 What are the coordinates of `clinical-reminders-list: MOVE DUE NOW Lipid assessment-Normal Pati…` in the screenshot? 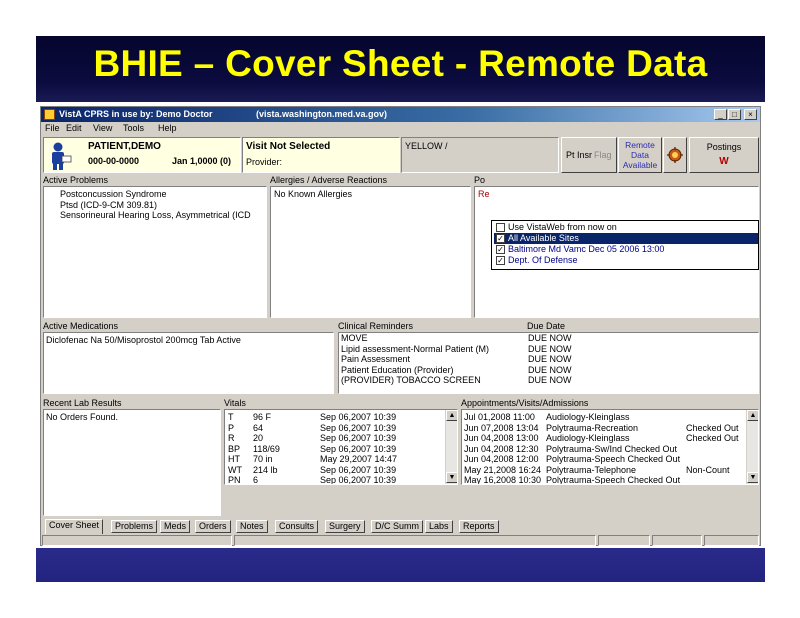 It's located at (548, 363).